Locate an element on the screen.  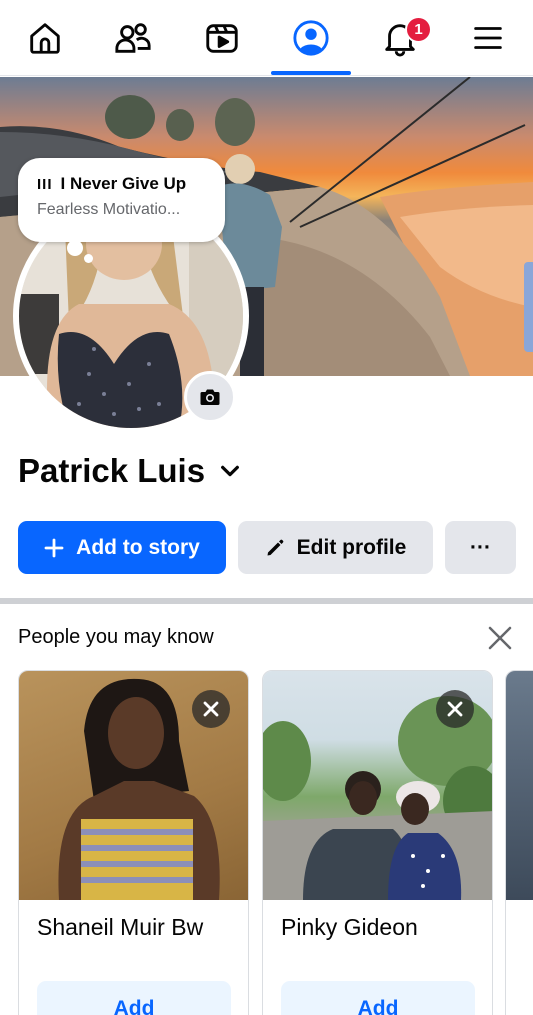
nav-video is located at coordinates (222, 38).